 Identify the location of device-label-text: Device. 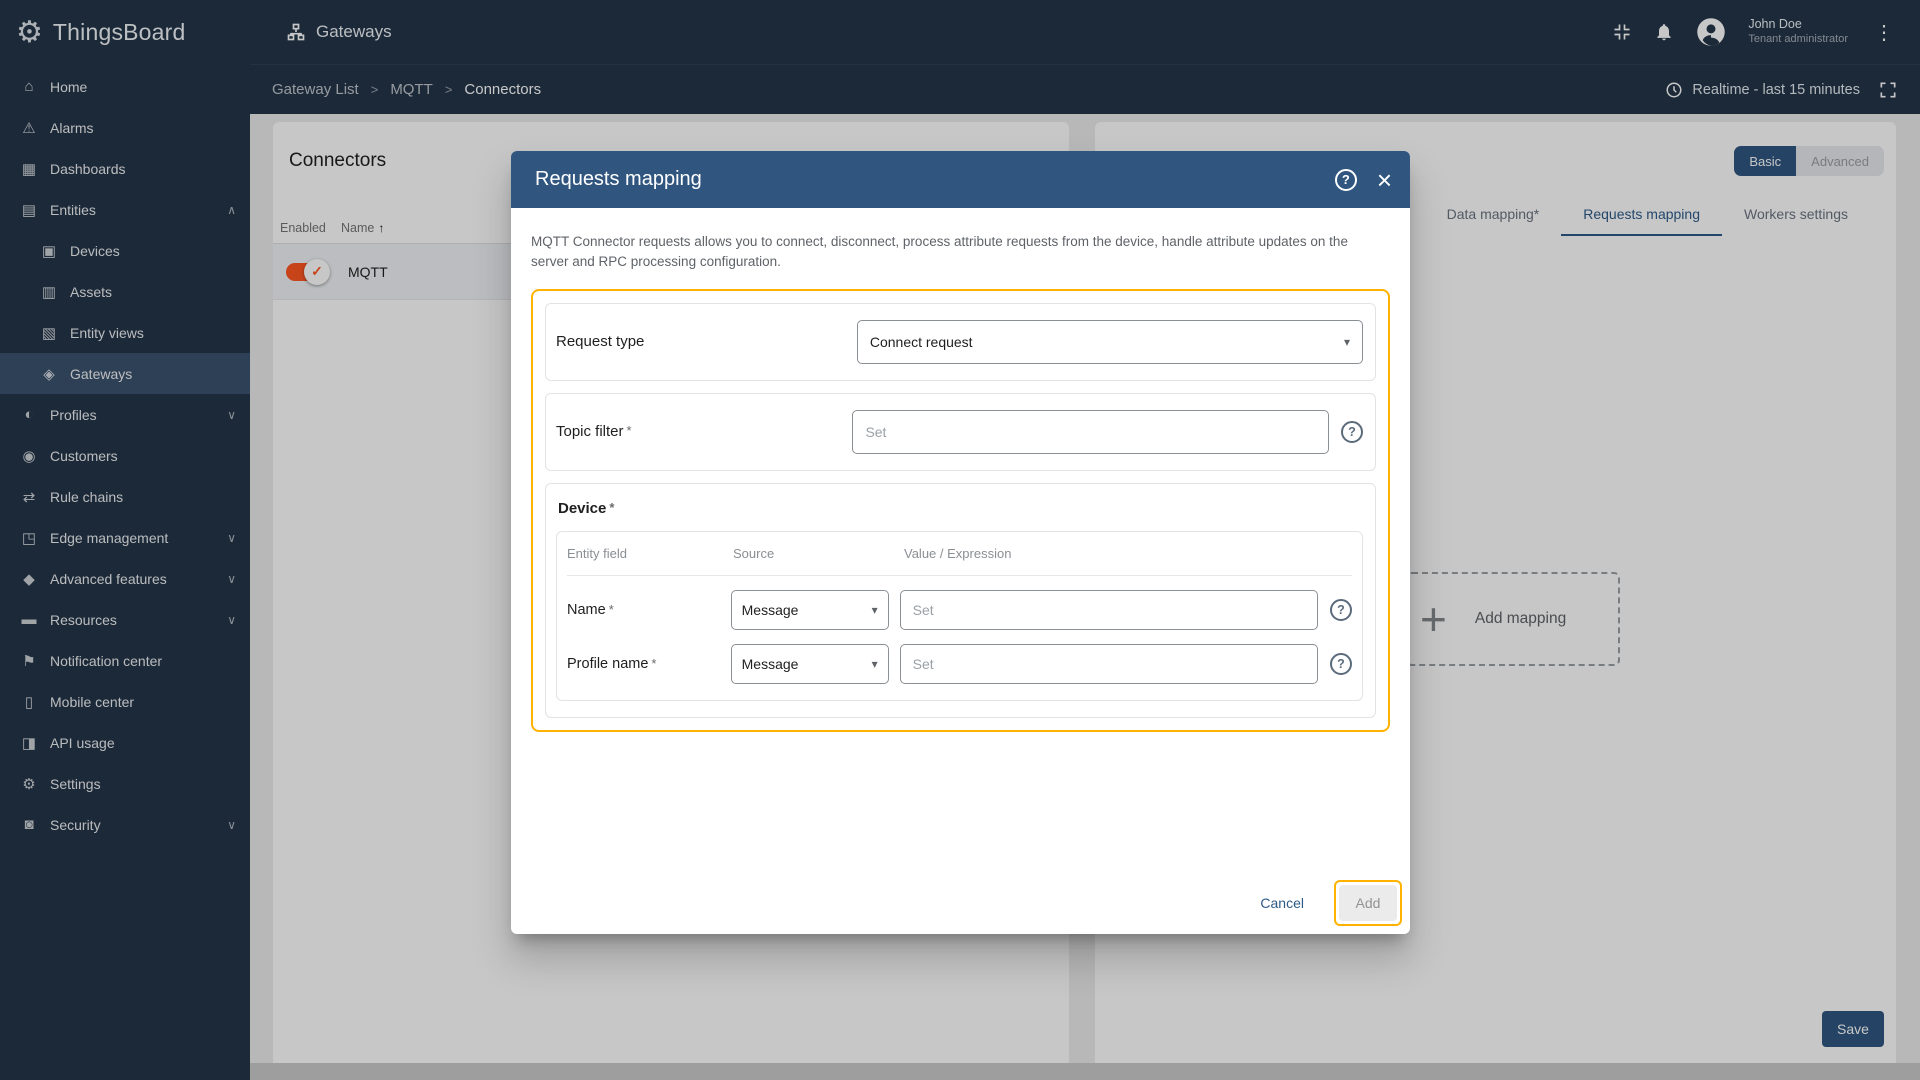
(582, 508).